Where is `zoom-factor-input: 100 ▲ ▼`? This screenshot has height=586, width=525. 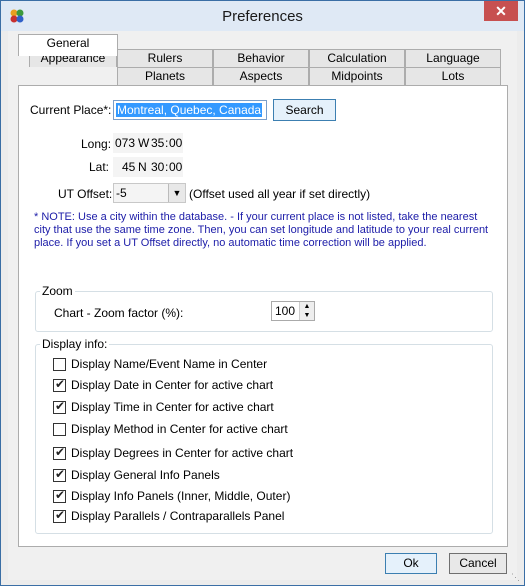
zoom-factor-input: 100 ▲ ▼ is located at coordinates (293, 311).